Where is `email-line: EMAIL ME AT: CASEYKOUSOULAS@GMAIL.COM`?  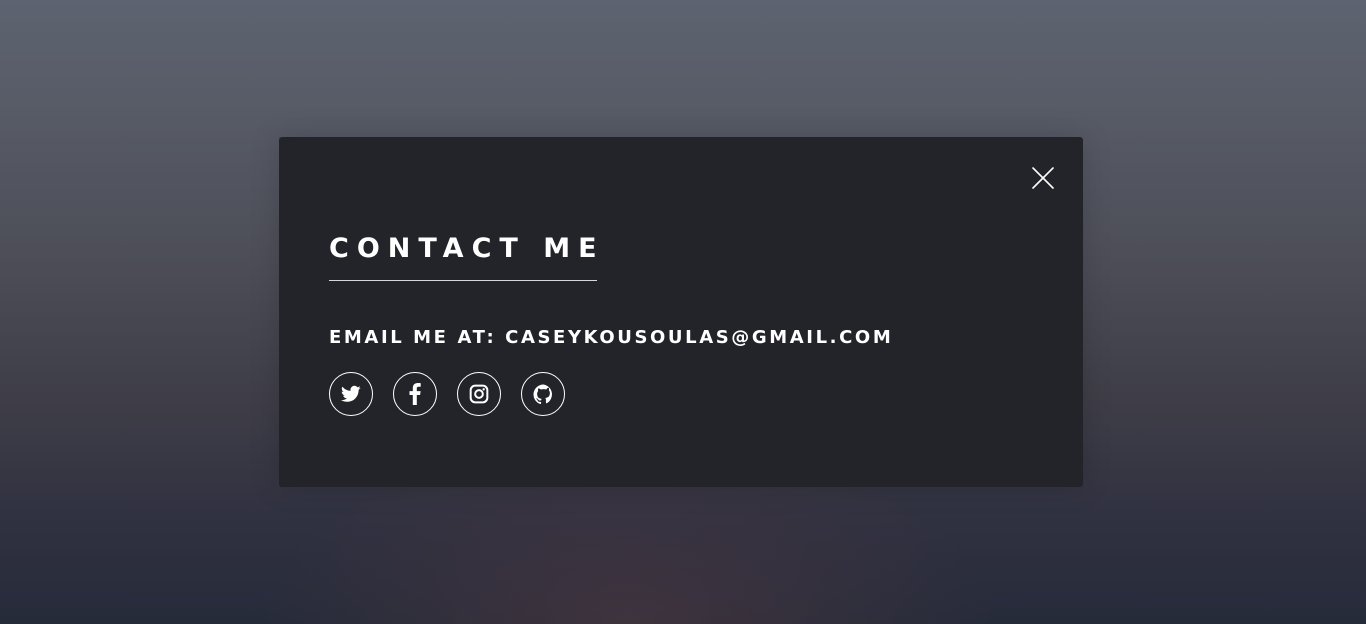 email-line: EMAIL ME AT: CASEYKOUSOULAS@GMAIL.COM is located at coordinates (611, 338).